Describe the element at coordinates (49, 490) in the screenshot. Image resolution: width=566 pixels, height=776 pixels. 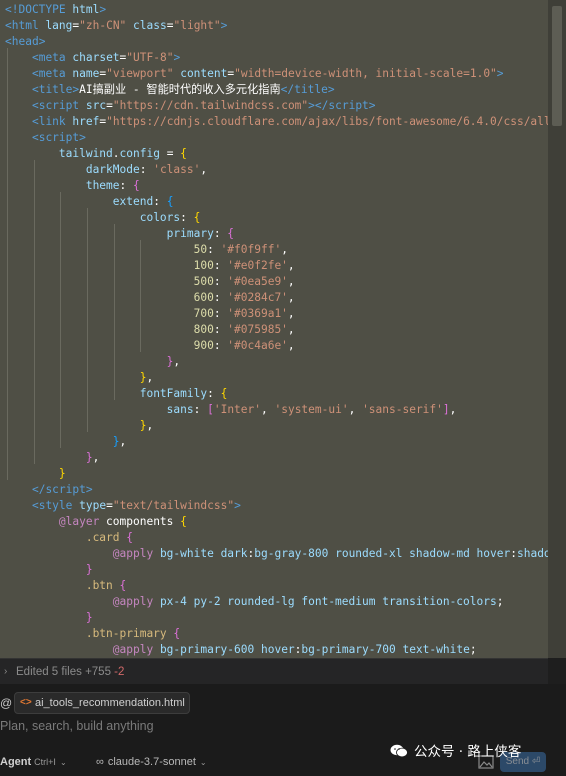
I see `code-line: </script>` at that location.